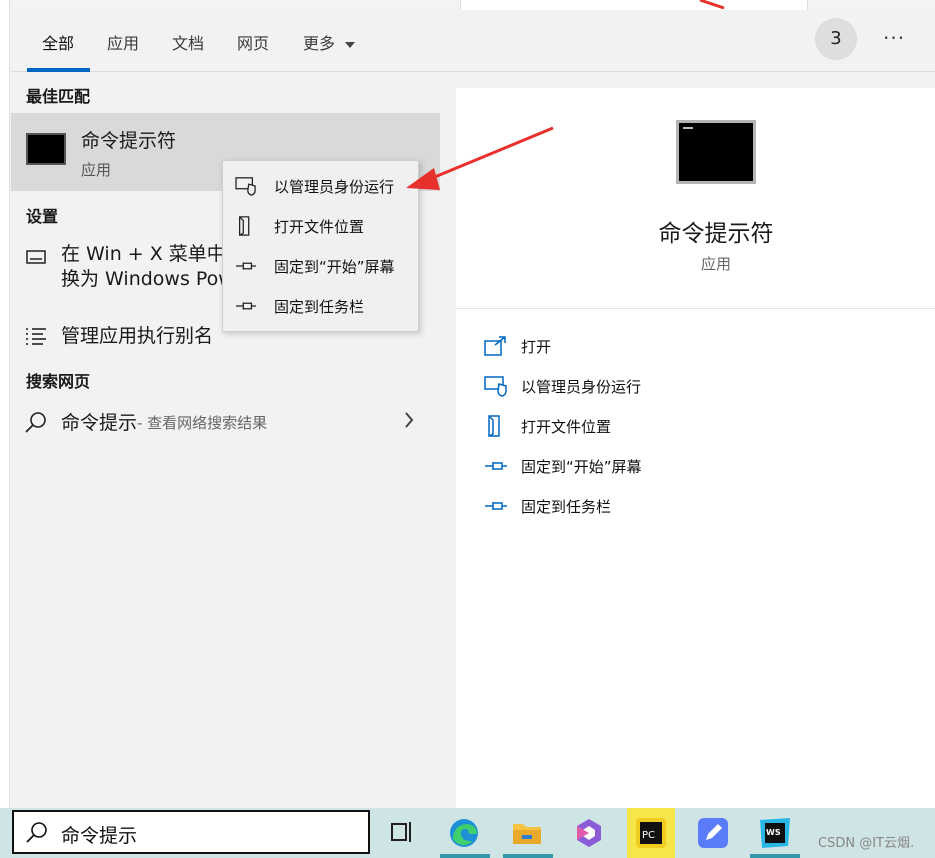 The height and width of the screenshot is (858, 935). What do you see at coordinates (565, 95) in the screenshot?
I see `annotation-arrows` at bounding box center [565, 95].